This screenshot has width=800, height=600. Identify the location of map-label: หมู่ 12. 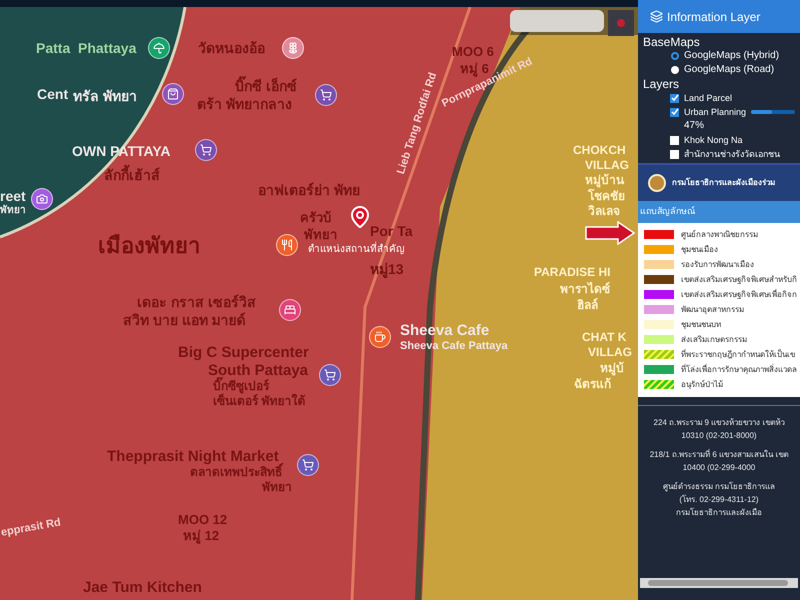
(201, 536).